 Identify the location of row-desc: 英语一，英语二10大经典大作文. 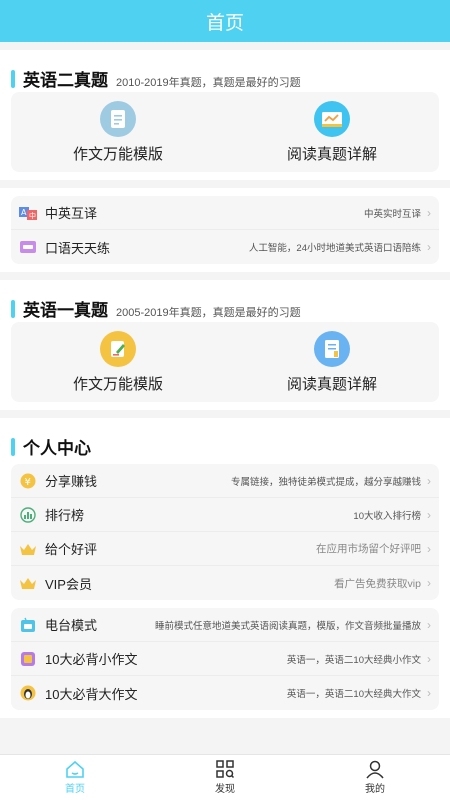
(353, 694).